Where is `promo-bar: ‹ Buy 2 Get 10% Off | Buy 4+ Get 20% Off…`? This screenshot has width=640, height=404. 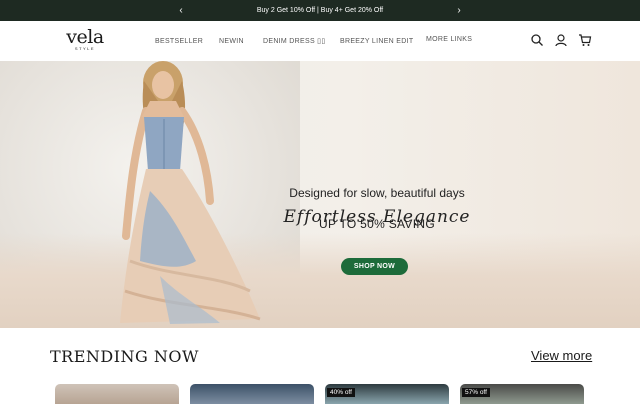 promo-bar: ‹ Buy 2 Get 10% Off | Buy 4+ Get 20% Off… is located at coordinates (320, 10).